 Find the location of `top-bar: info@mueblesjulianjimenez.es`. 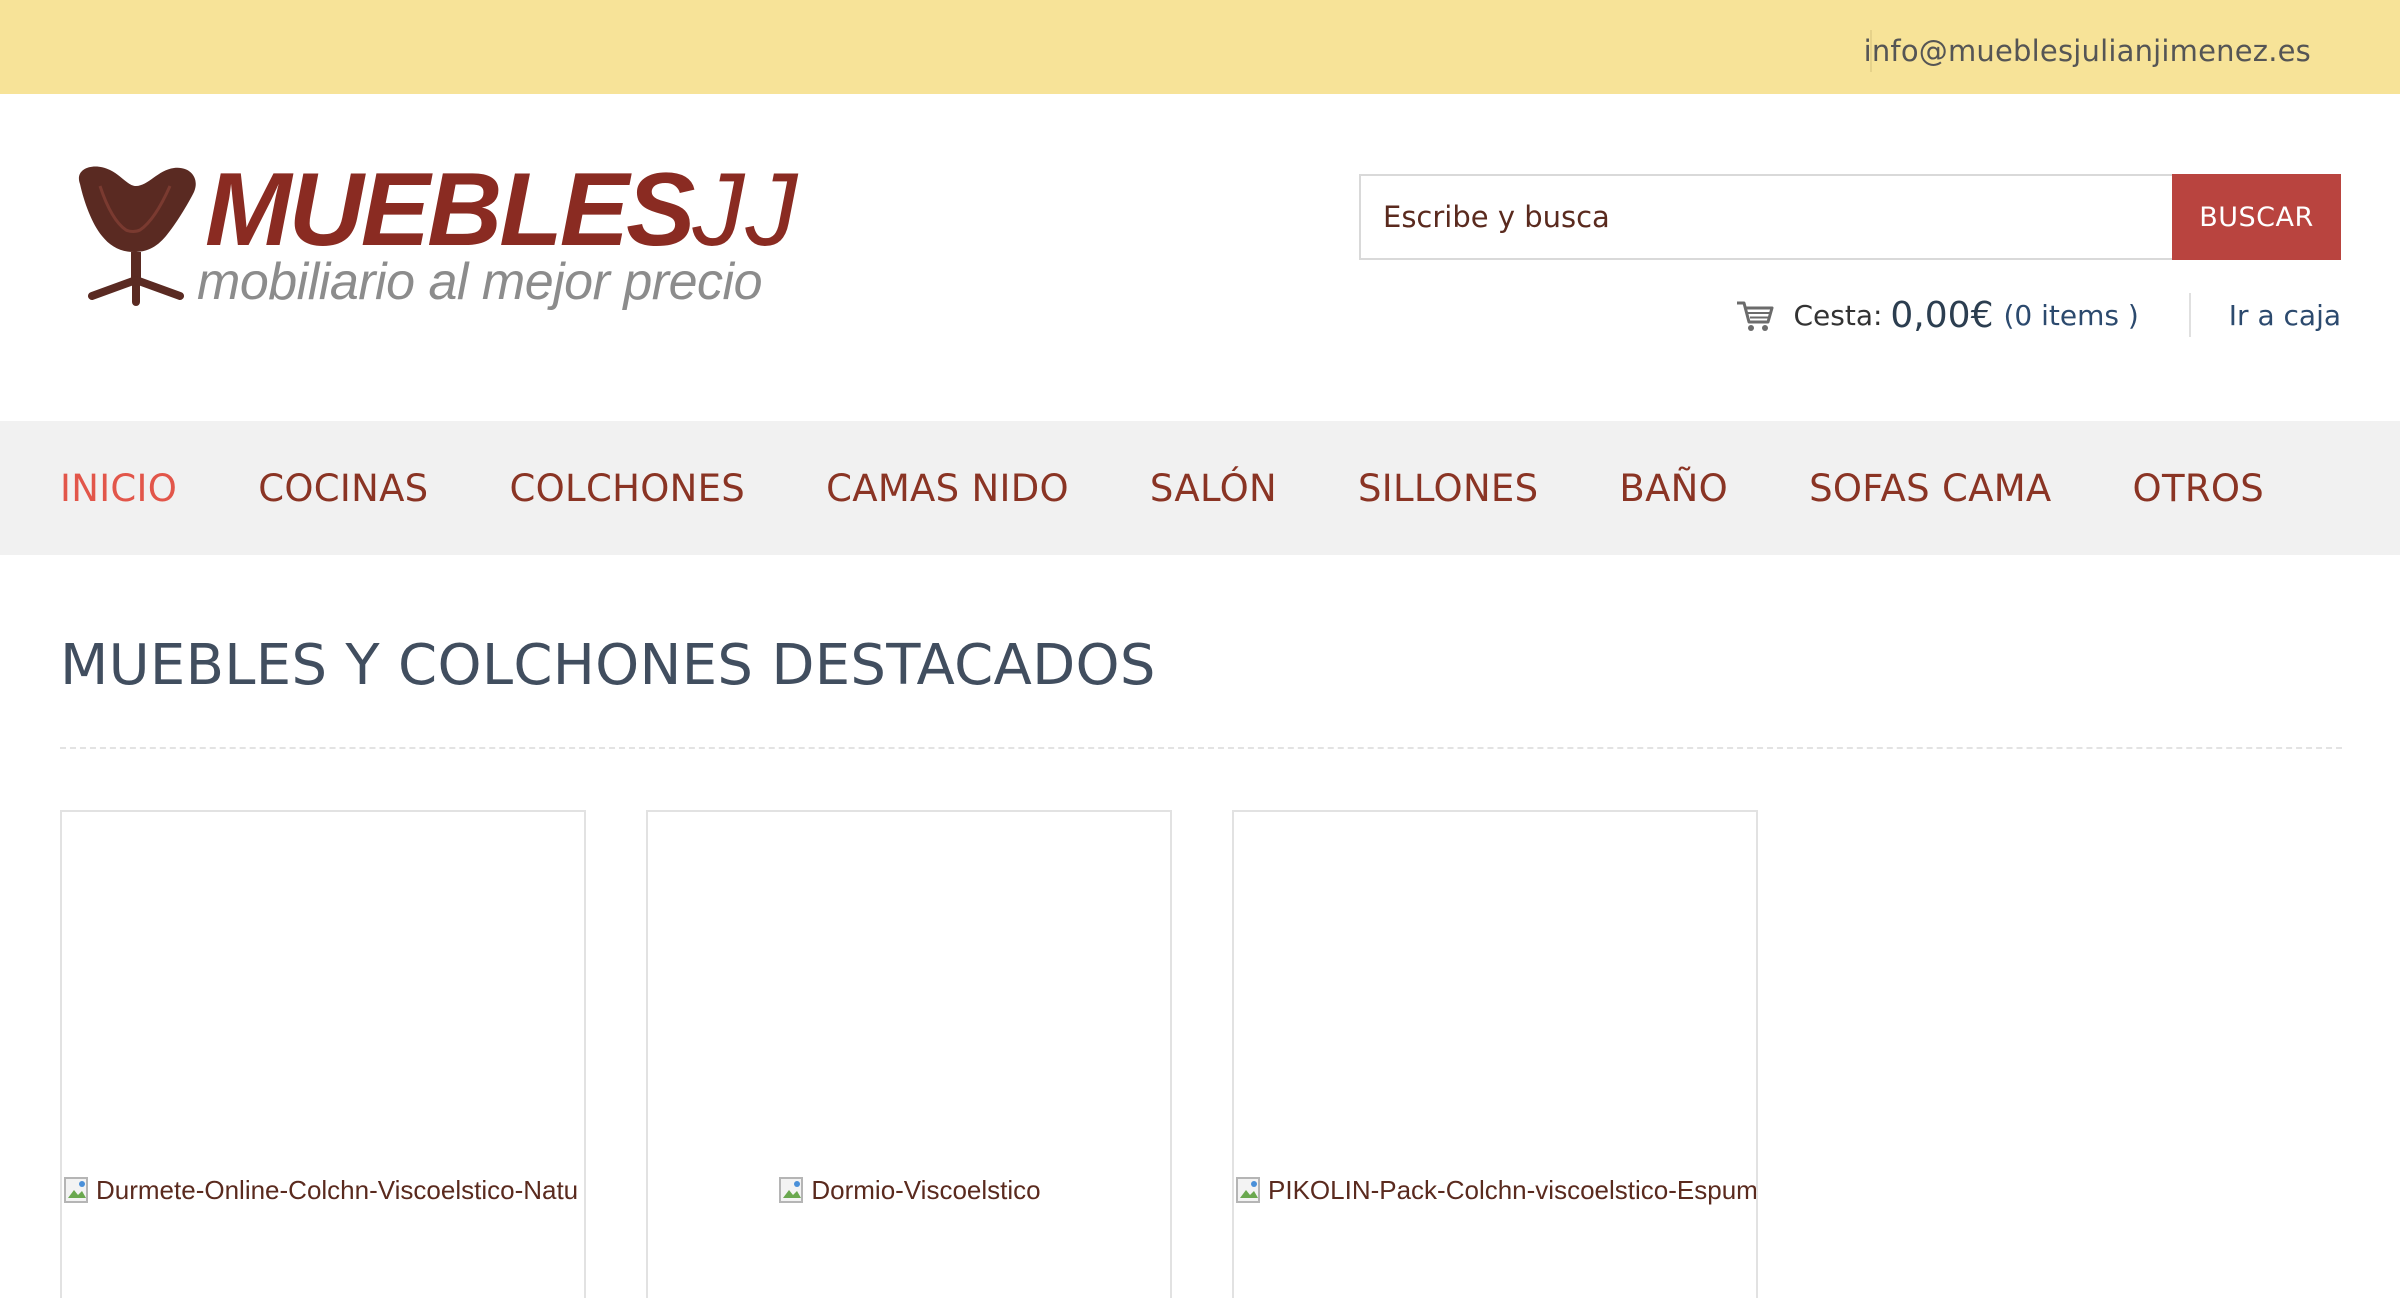

top-bar: info@mueblesjulianjimenez.es is located at coordinates (1200, 47).